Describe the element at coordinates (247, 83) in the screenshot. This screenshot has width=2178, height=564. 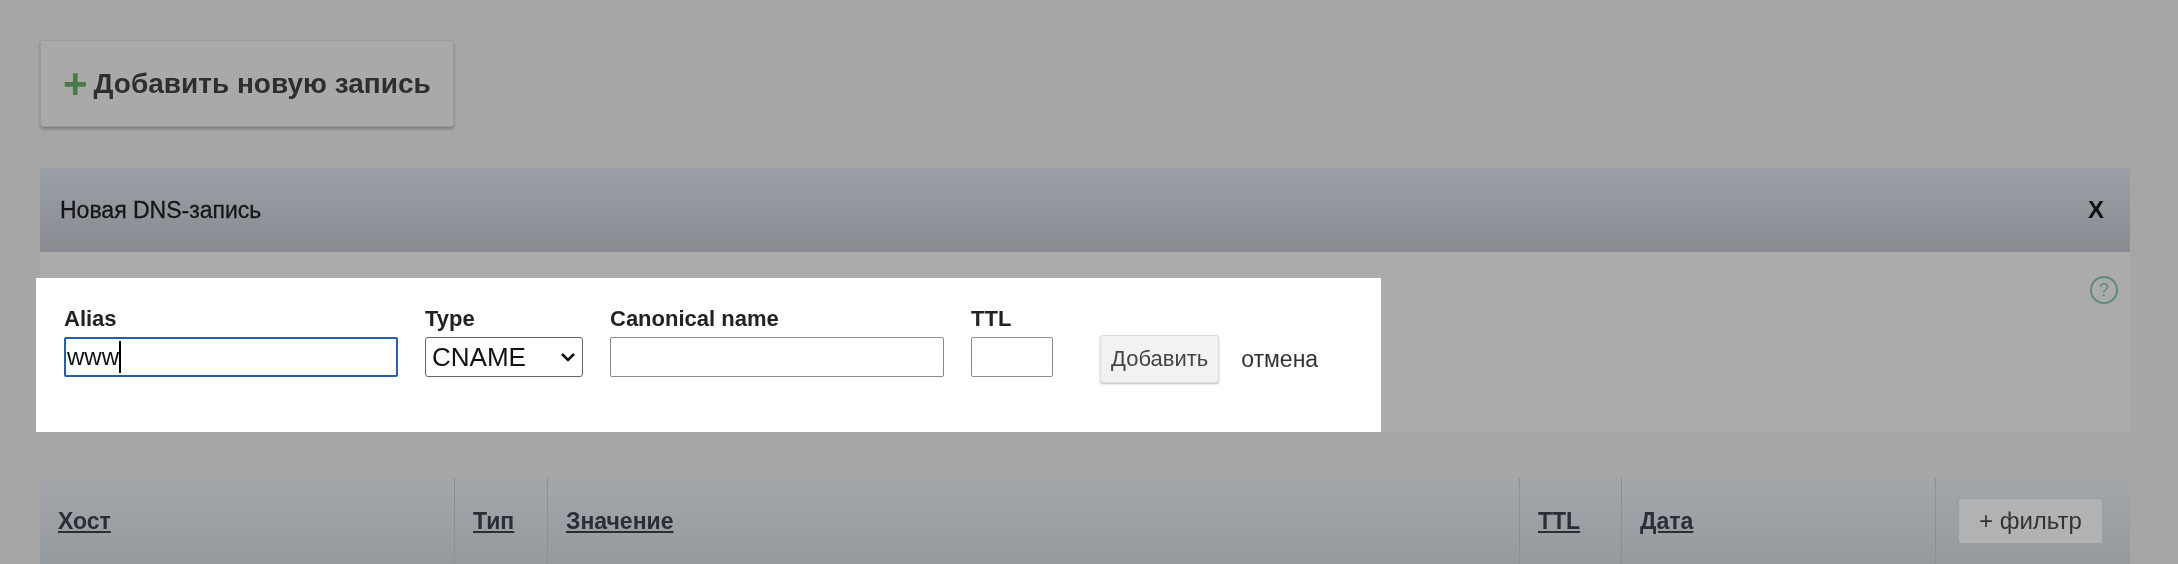
I see `add-record-button: +Добавить новую запись` at that location.